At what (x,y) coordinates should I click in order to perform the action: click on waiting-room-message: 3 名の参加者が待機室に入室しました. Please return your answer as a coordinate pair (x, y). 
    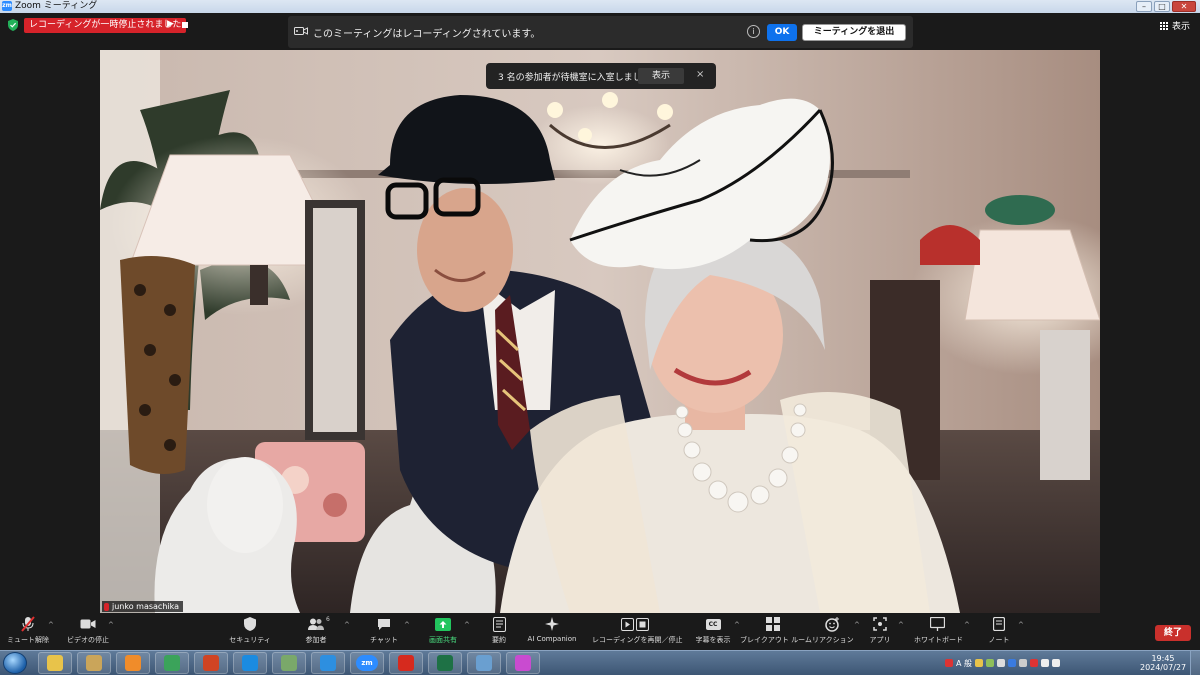
    Looking at the image, I should click on (574, 78).